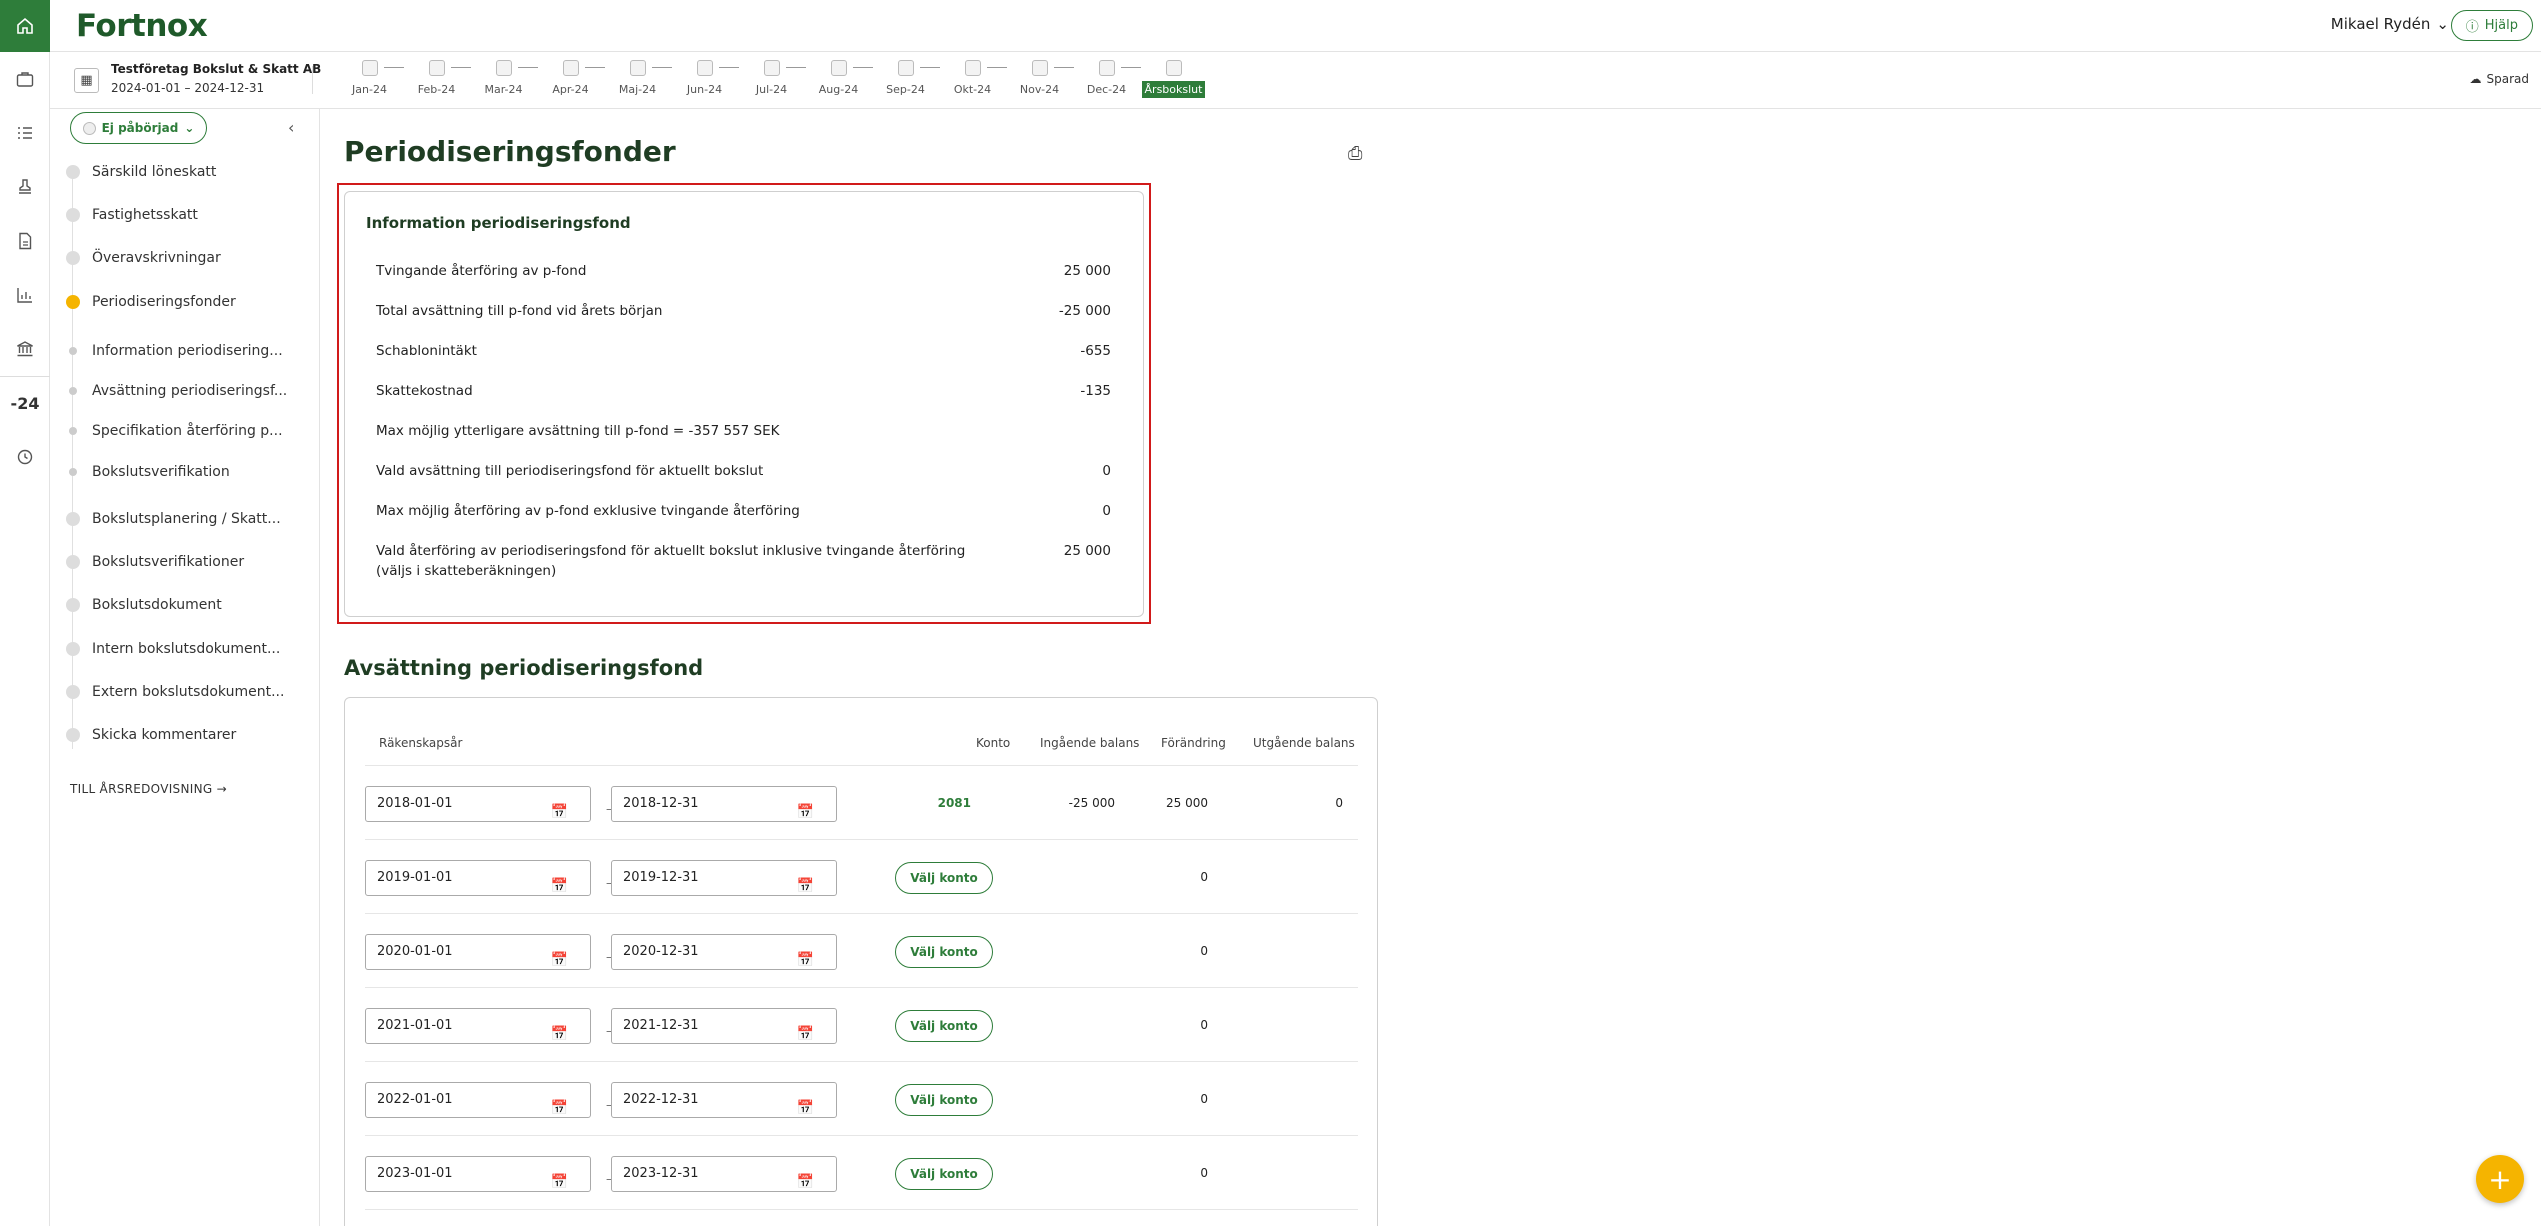  I want to click on period-indicator: -24, so click(25, 403).